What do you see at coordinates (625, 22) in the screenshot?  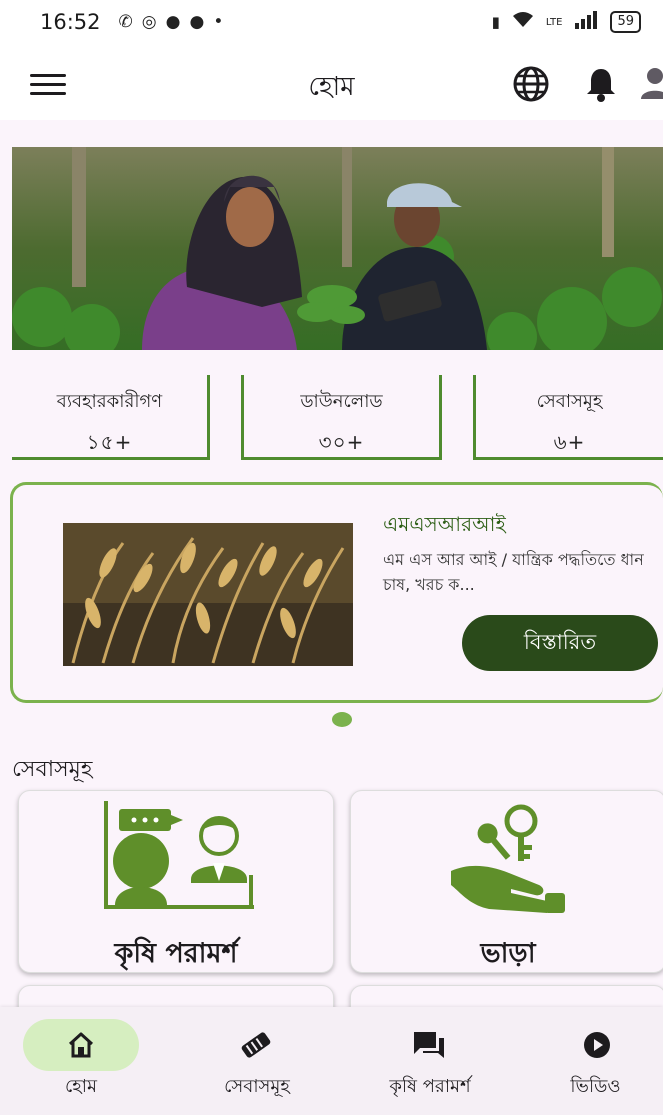 I see `battery-indicator: 59` at bounding box center [625, 22].